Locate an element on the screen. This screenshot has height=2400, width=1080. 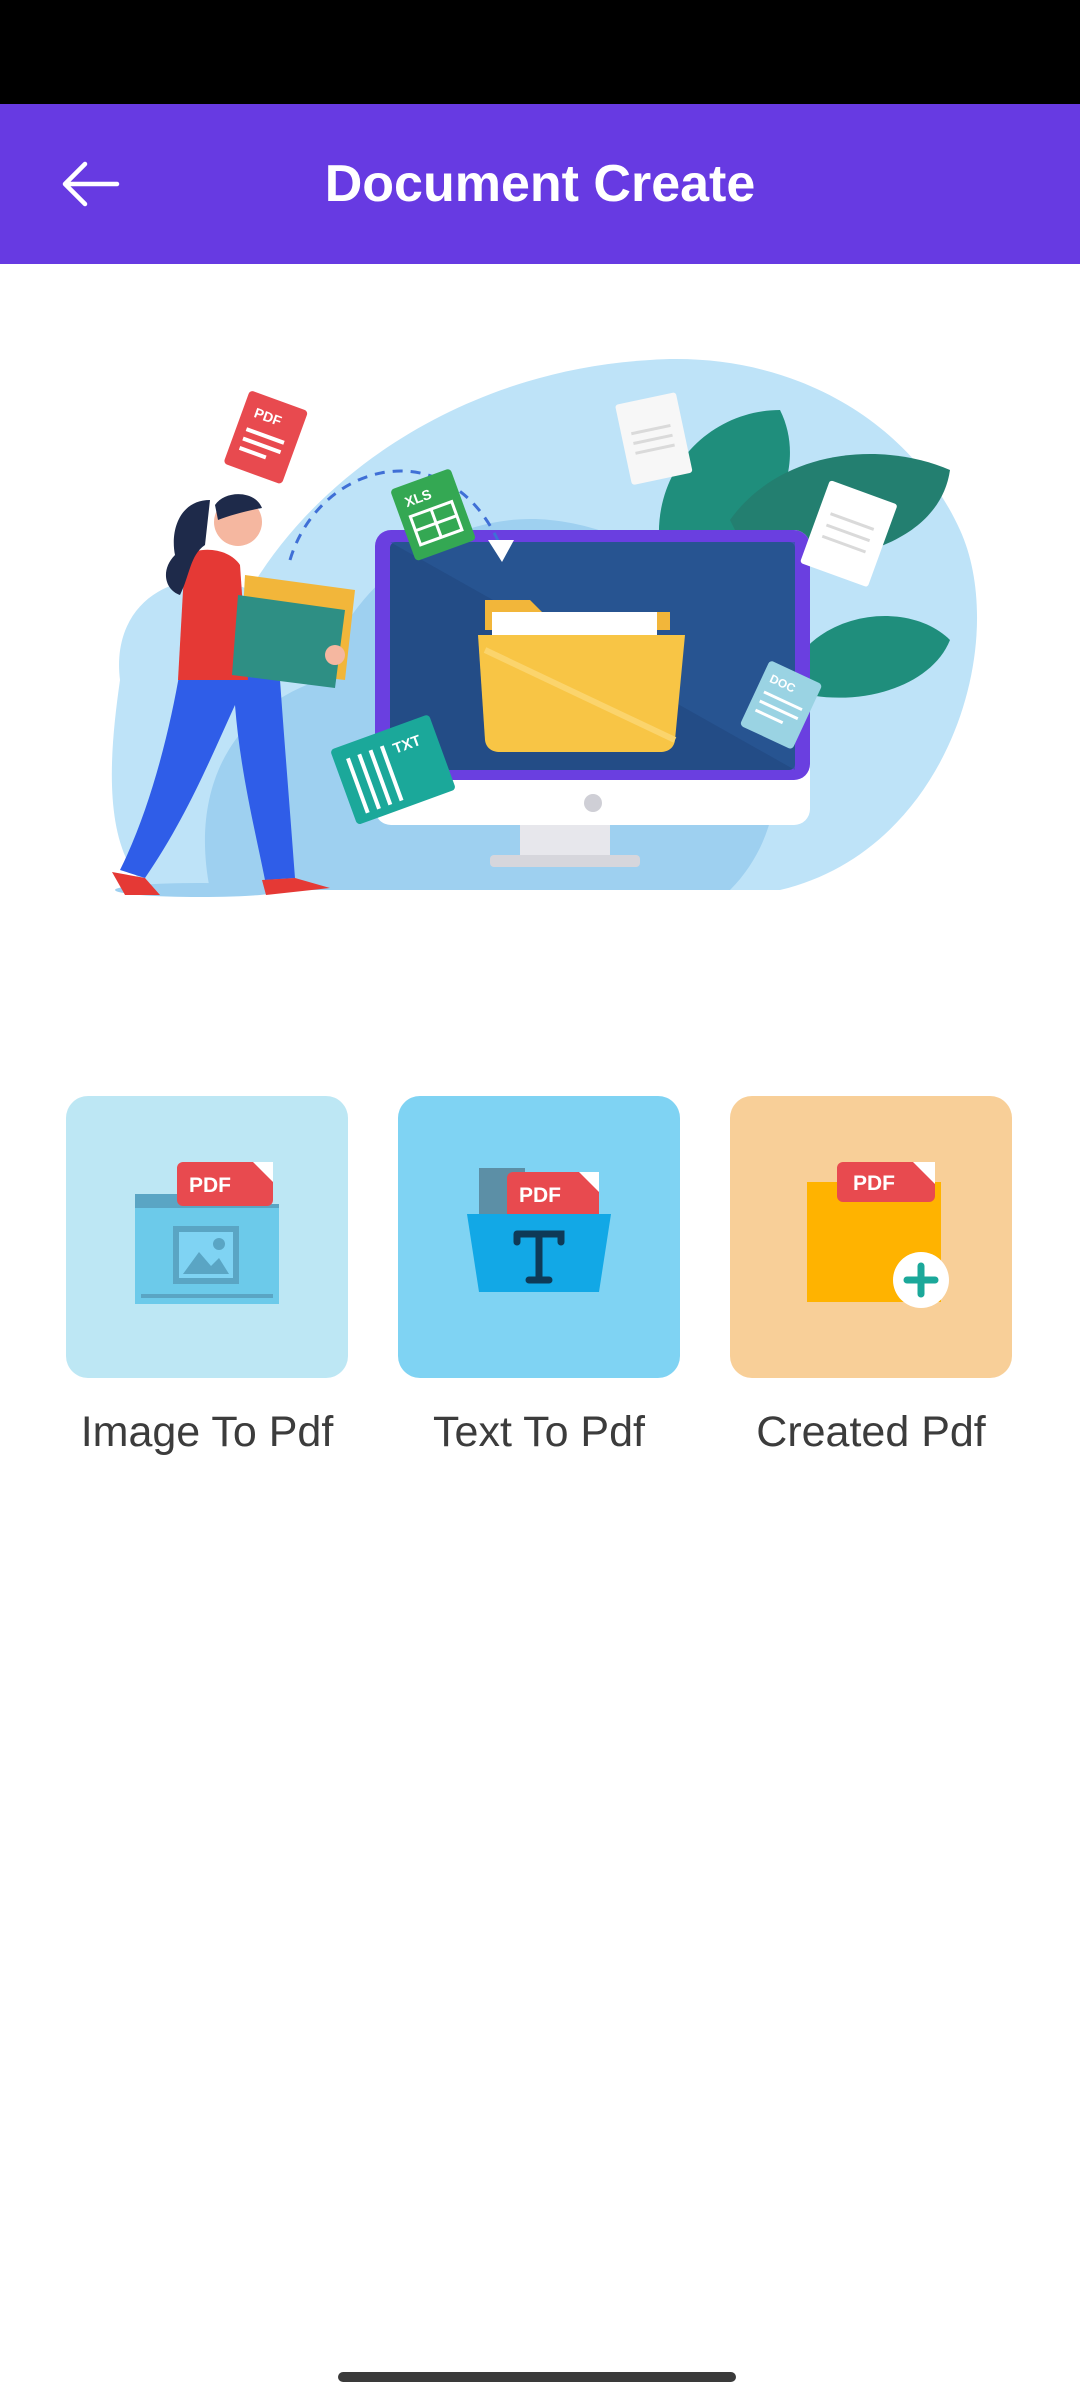
image-to-pdf-label: Image To Pdf is located at coordinates (207, 1432).